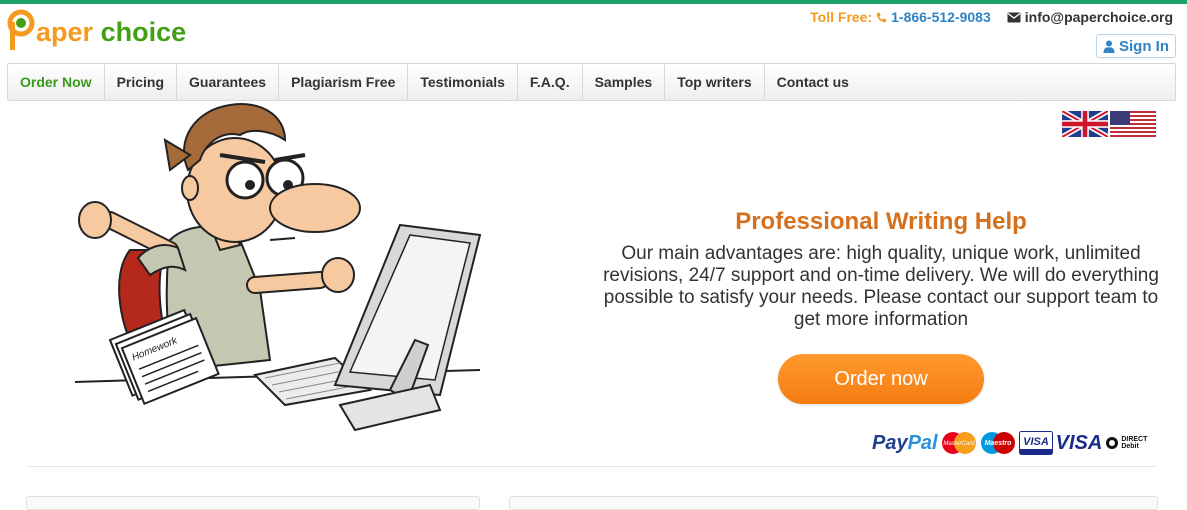 Image resolution: width=1187 pixels, height=510 pixels. I want to click on logo-text-choice: choice, so click(143, 32).